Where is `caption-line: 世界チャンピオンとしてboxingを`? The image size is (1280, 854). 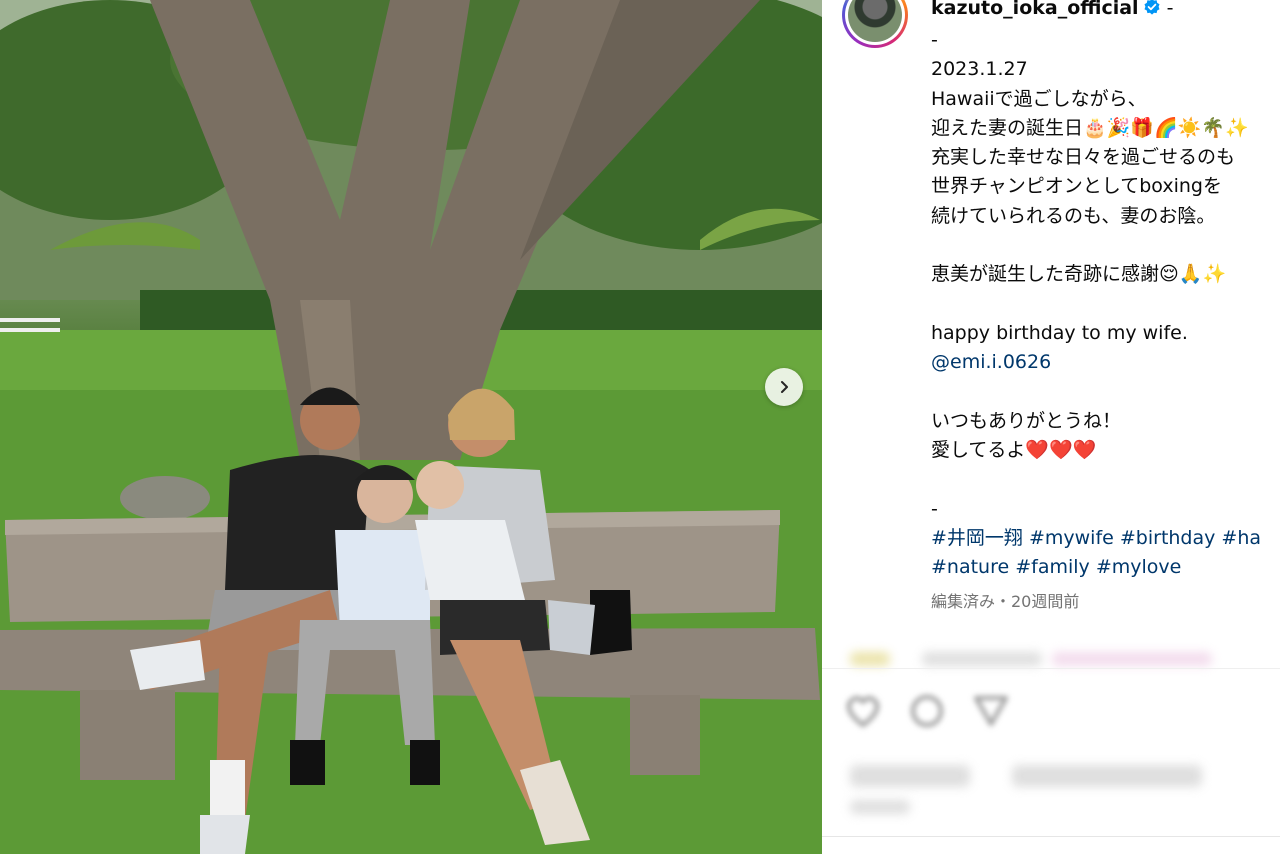
caption-line: 世界チャンピオンとしてboxingを is located at coordinates (1076, 186).